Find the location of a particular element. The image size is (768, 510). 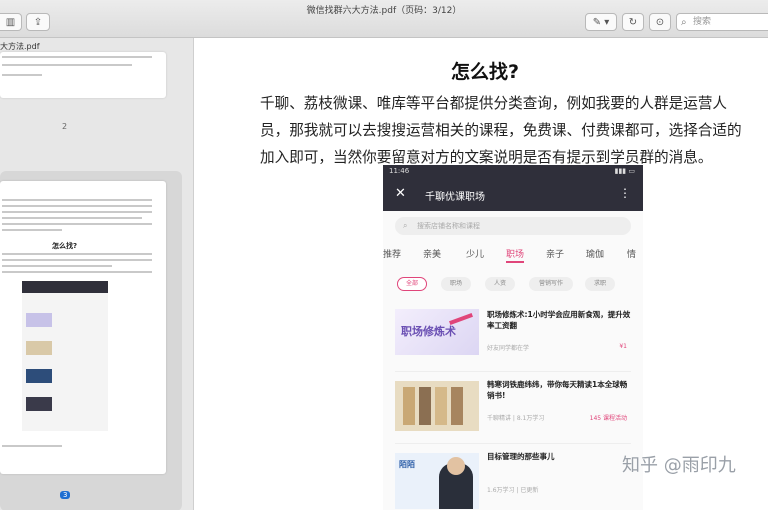

markup-icon: ⊙ is located at coordinates (660, 22).